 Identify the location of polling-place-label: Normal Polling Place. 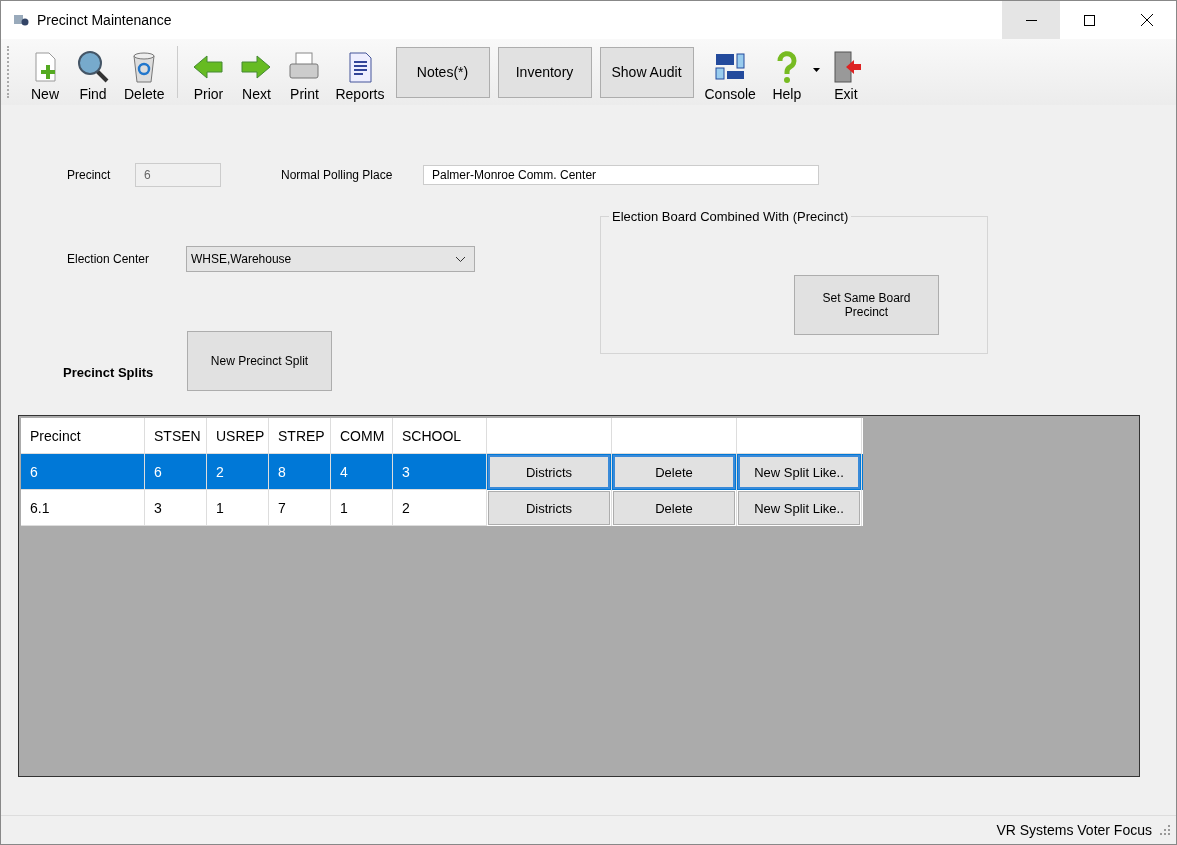
(337, 175).